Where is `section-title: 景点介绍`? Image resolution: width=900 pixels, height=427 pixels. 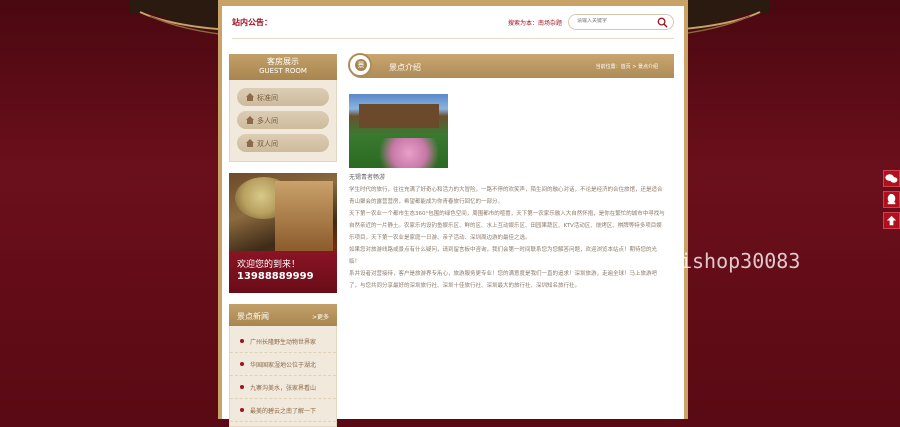 section-title: 景点介绍 is located at coordinates (405, 67).